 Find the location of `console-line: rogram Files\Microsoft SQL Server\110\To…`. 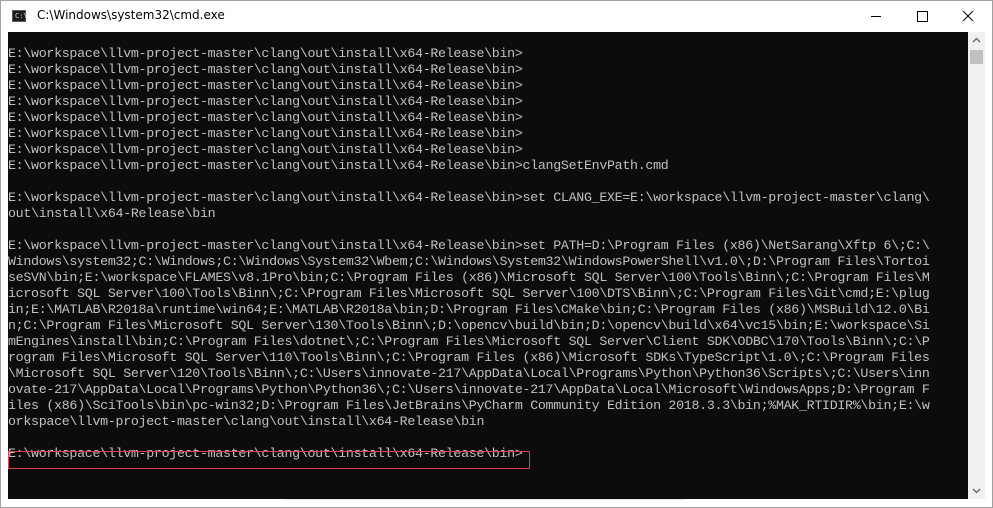

console-line: rogram Files\Microsoft SQL Server\110\To… is located at coordinates (469, 357).